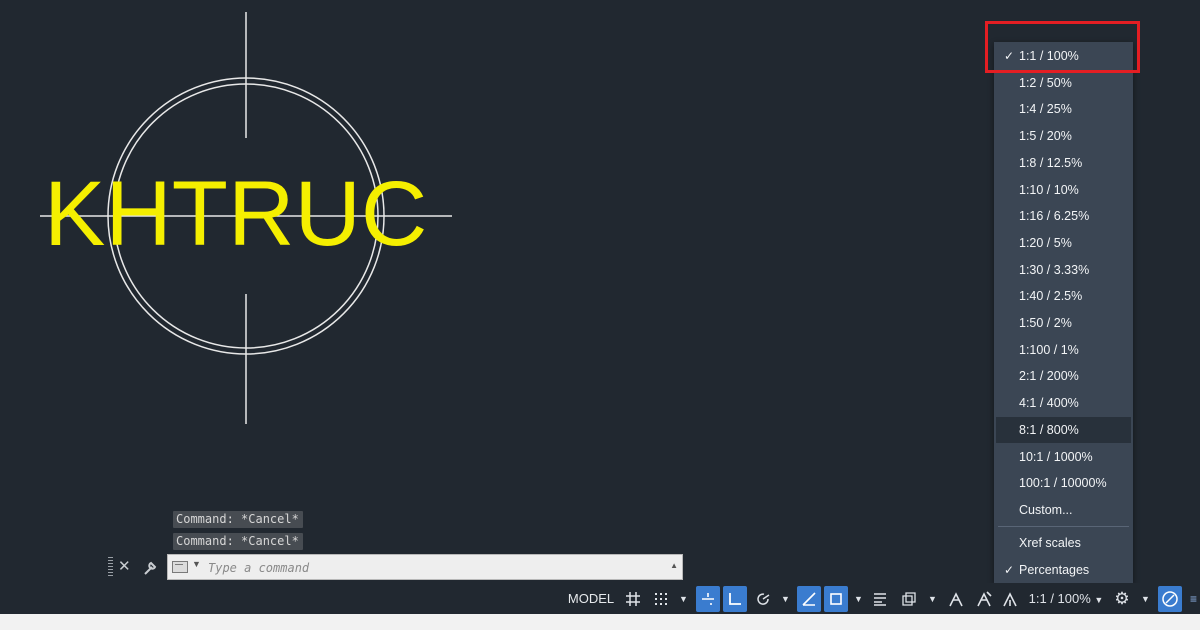 The width and height of the screenshot is (1200, 630). I want to click on scale-menu-item: 1:2 / 50%, so click(1063, 83).